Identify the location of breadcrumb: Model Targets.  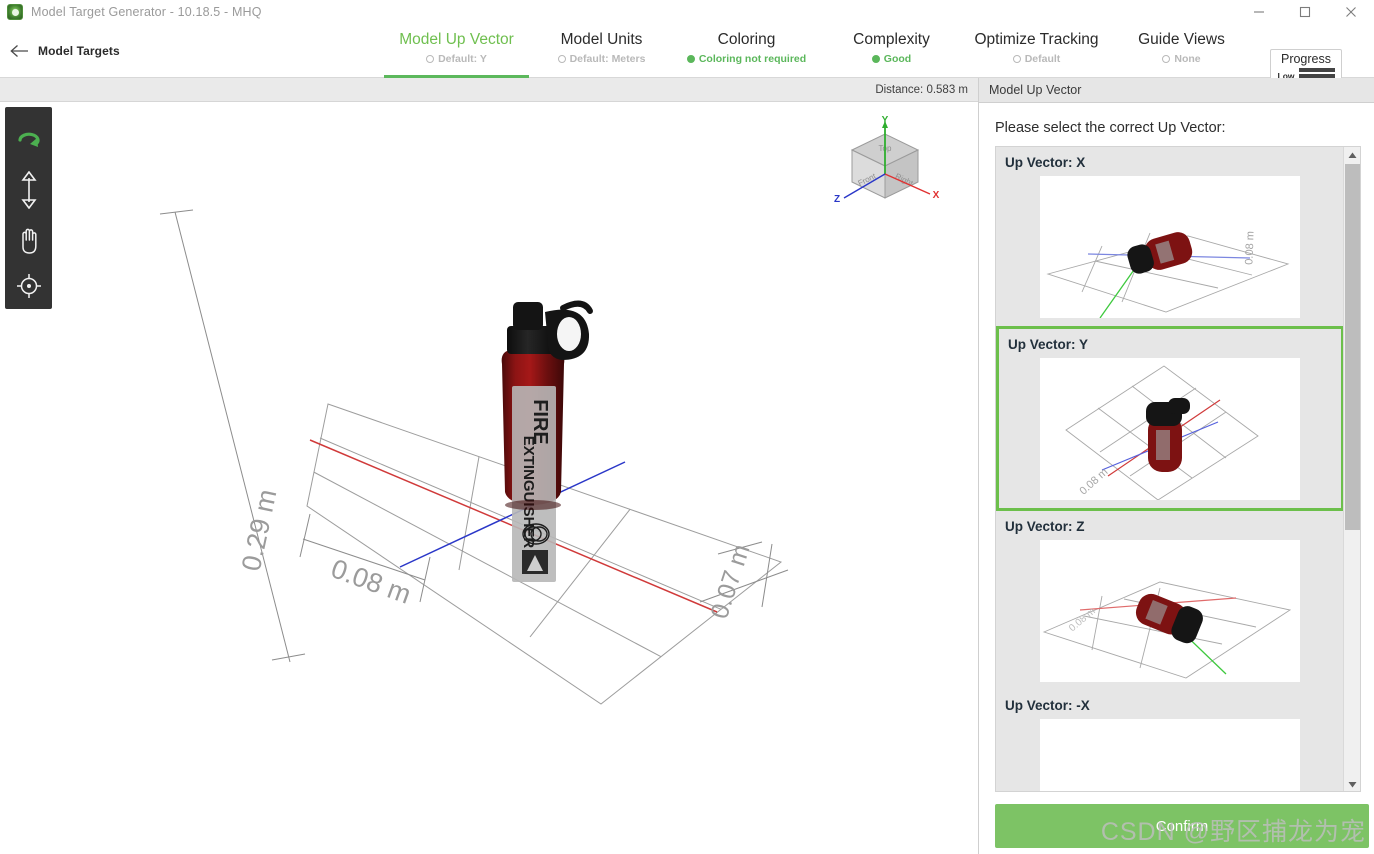
(65, 51).